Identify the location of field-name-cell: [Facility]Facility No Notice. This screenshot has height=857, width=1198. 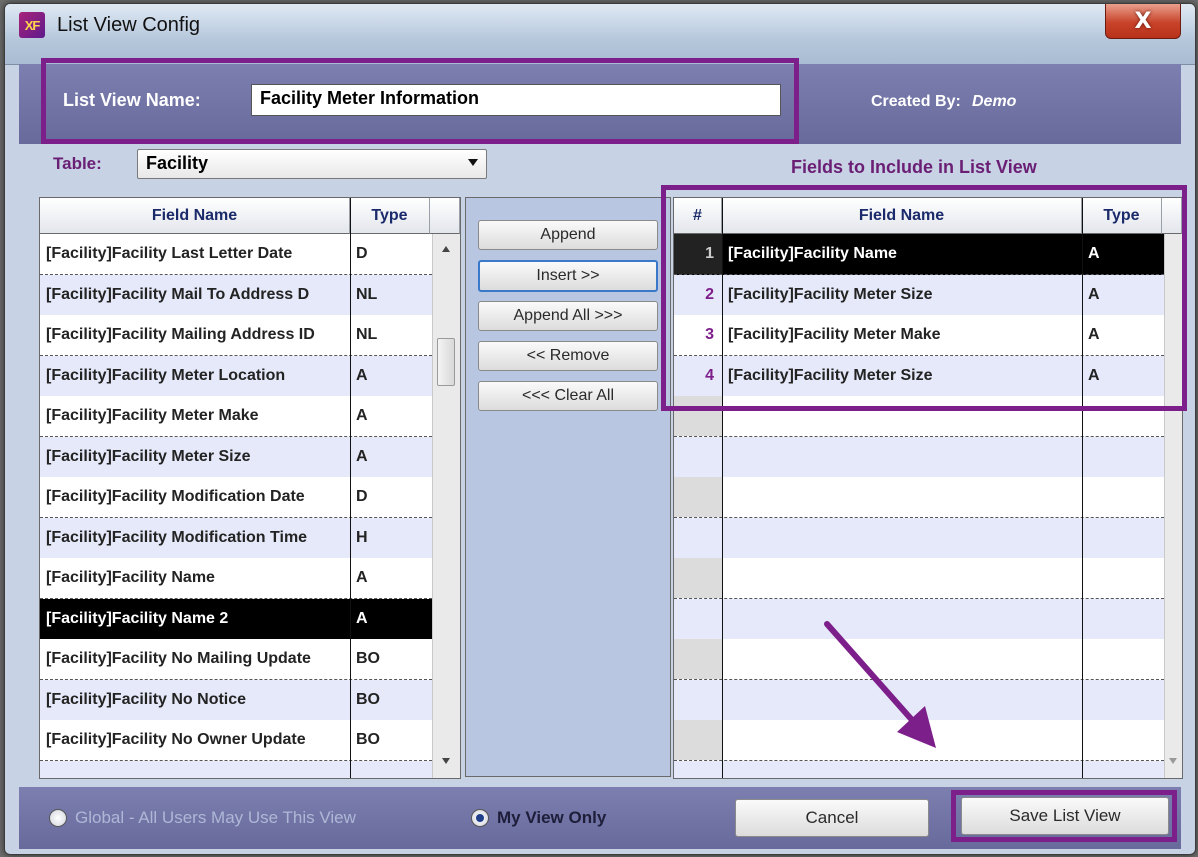
(146, 699).